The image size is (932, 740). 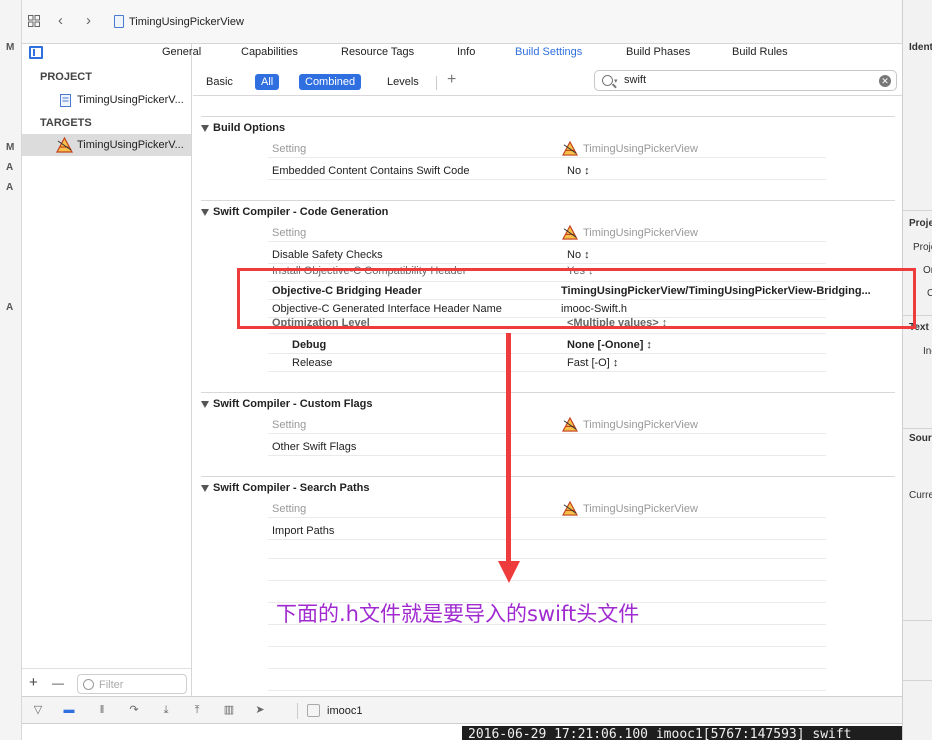 What do you see at coordinates (576, 298) in the screenshot?
I see `annotation-highlight-box` at bounding box center [576, 298].